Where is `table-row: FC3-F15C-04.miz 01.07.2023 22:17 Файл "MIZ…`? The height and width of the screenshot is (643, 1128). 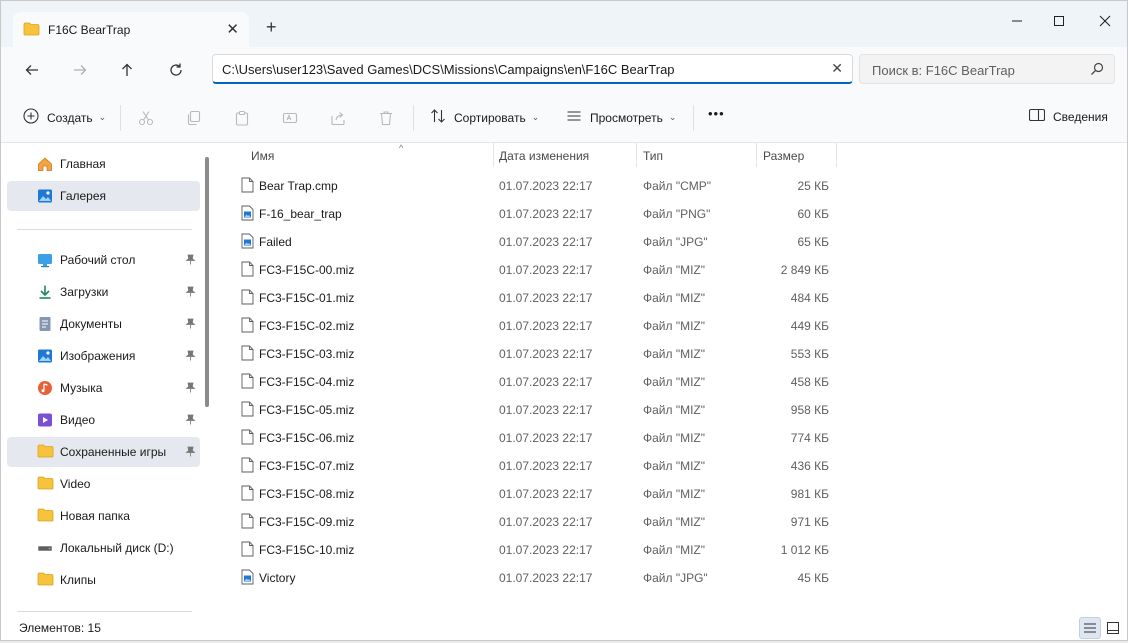
table-row: FC3-F15C-04.miz 01.07.2023 22:17 Файл "MIZ… is located at coordinates (646, 381).